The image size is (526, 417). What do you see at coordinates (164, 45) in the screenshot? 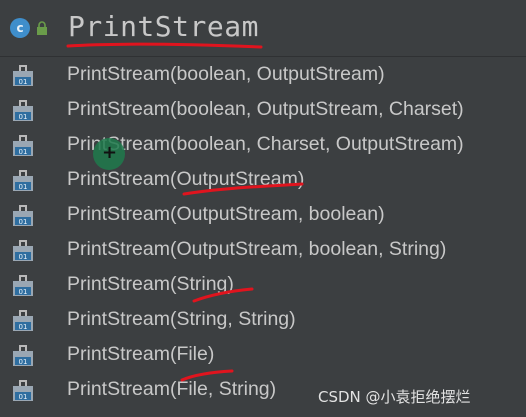
I see `title-underline-annotation` at bounding box center [164, 45].